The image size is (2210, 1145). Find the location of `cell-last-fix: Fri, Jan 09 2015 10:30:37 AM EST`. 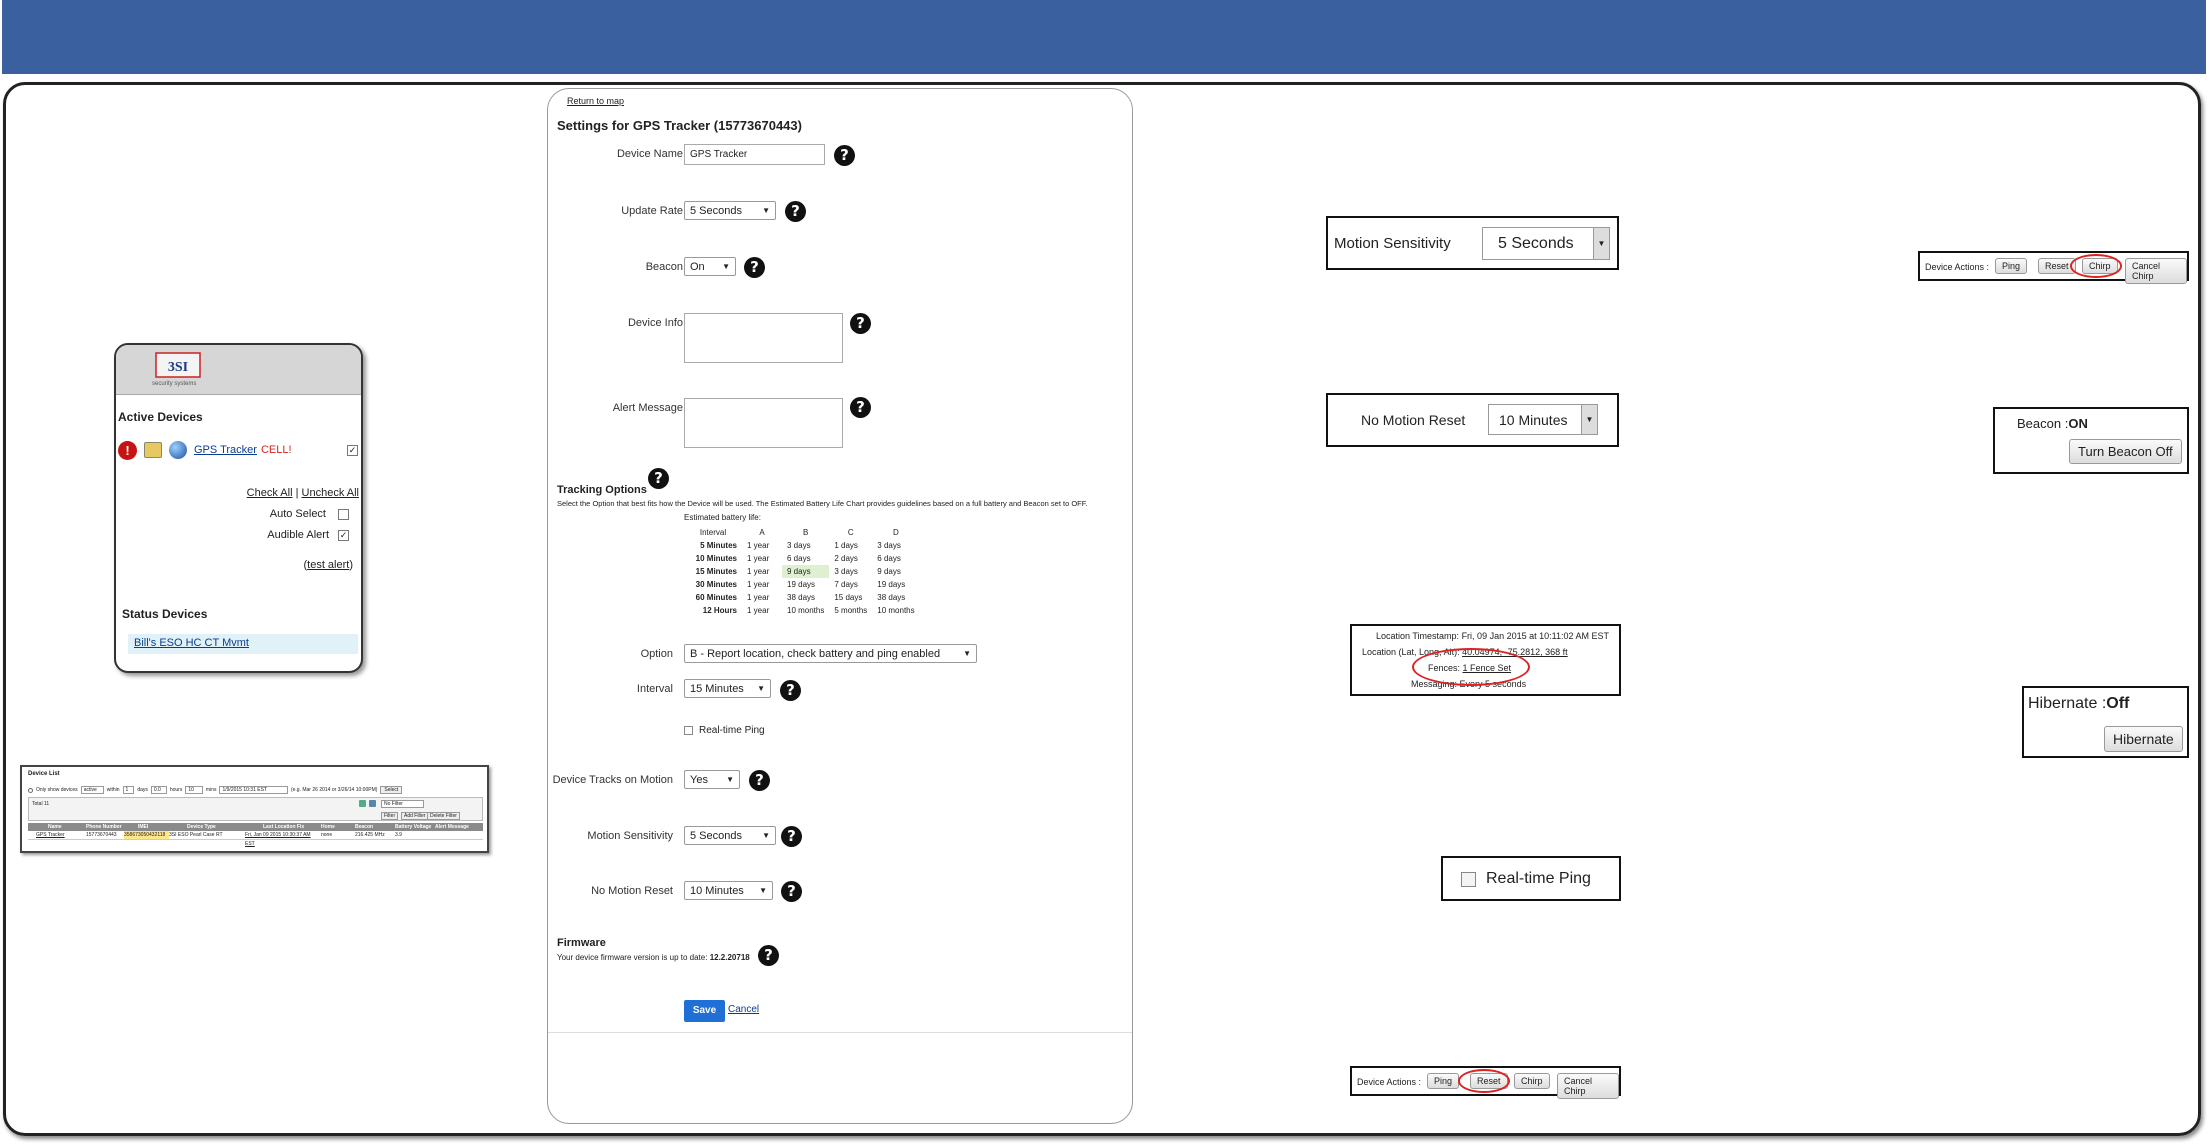

cell-last-fix: Fri, Jan 09 2015 10:30:37 AM EST is located at coordinates (283, 839).